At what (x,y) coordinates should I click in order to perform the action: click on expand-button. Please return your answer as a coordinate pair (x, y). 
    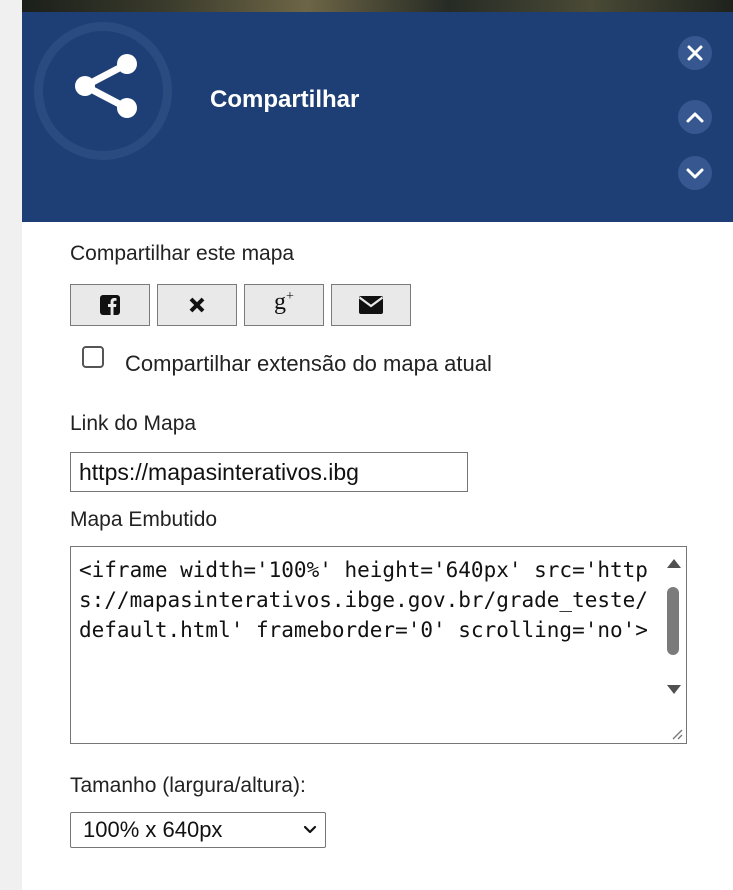
    Looking at the image, I should click on (695, 173).